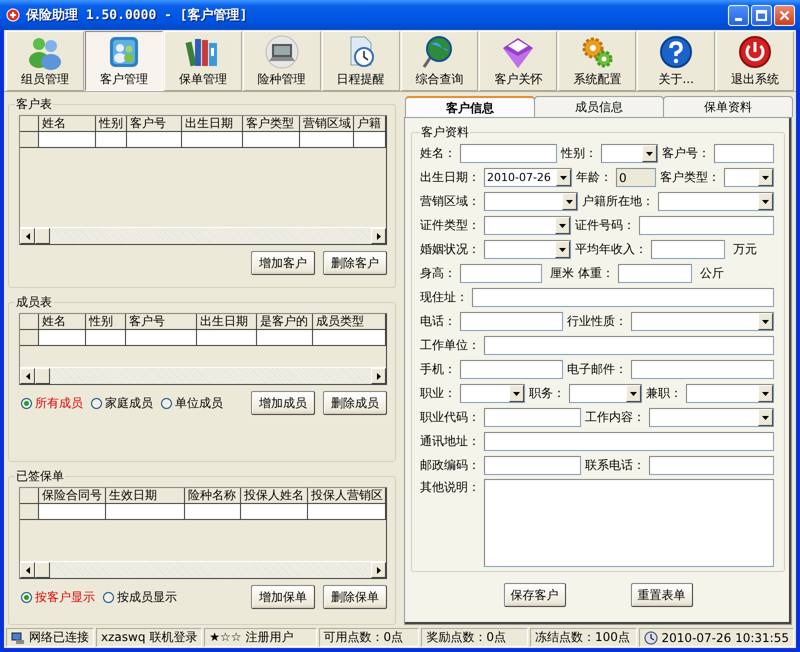 The height and width of the screenshot is (652, 800). What do you see at coordinates (361, 61) in the screenshot?
I see `toolbar-button: 日程提醒` at bounding box center [361, 61].